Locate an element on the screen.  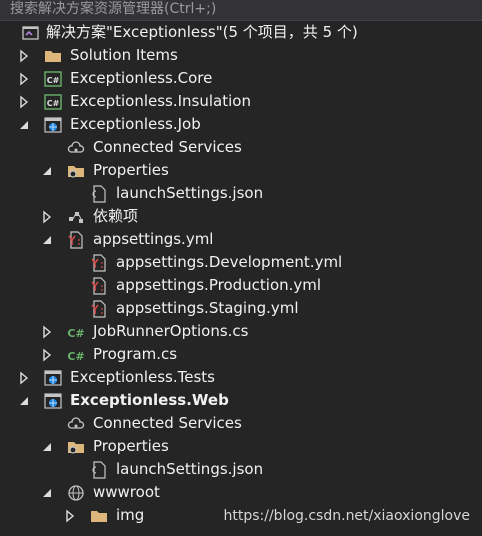
tree-item-label: appsettings.Development.yml is located at coordinates (229, 262).